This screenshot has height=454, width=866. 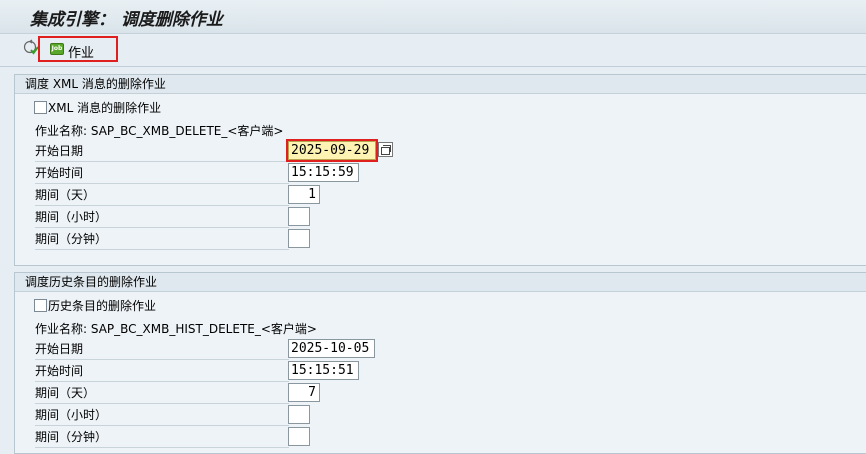 What do you see at coordinates (433, 17) in the screenshot?
I see `title-bar: 集成引擎： 调度删除作业` at bounding box center [433, 17].